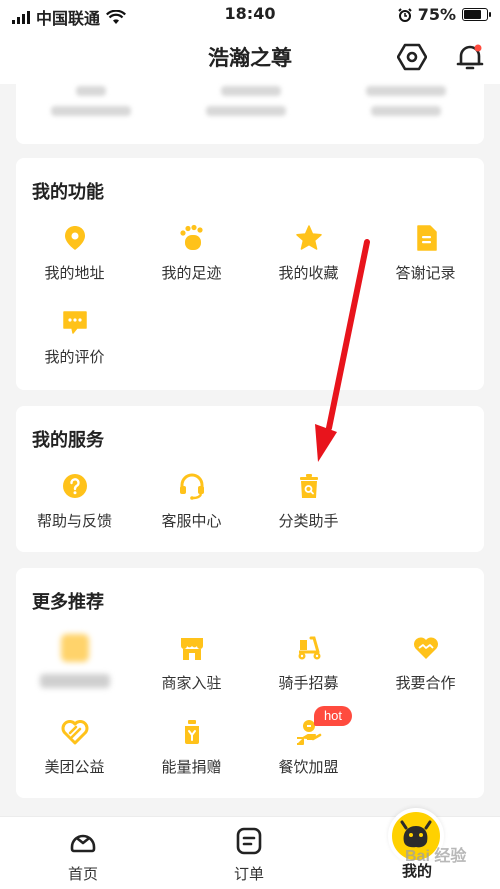  I want to click on recommend-item-merchant: 商家入驻, so click(191, 663).